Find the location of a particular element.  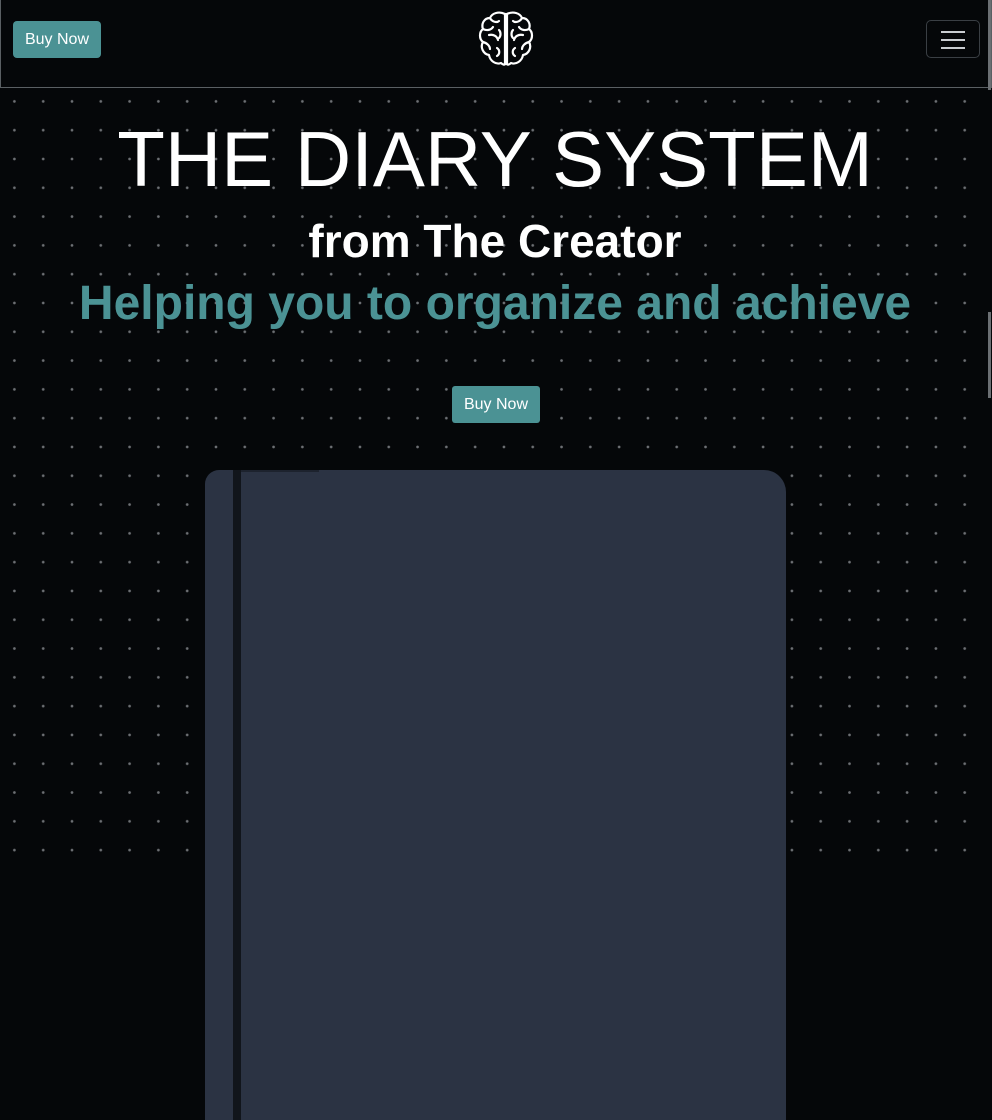

hero-subtitle: from The Creator is located at coordinates (495, 241).